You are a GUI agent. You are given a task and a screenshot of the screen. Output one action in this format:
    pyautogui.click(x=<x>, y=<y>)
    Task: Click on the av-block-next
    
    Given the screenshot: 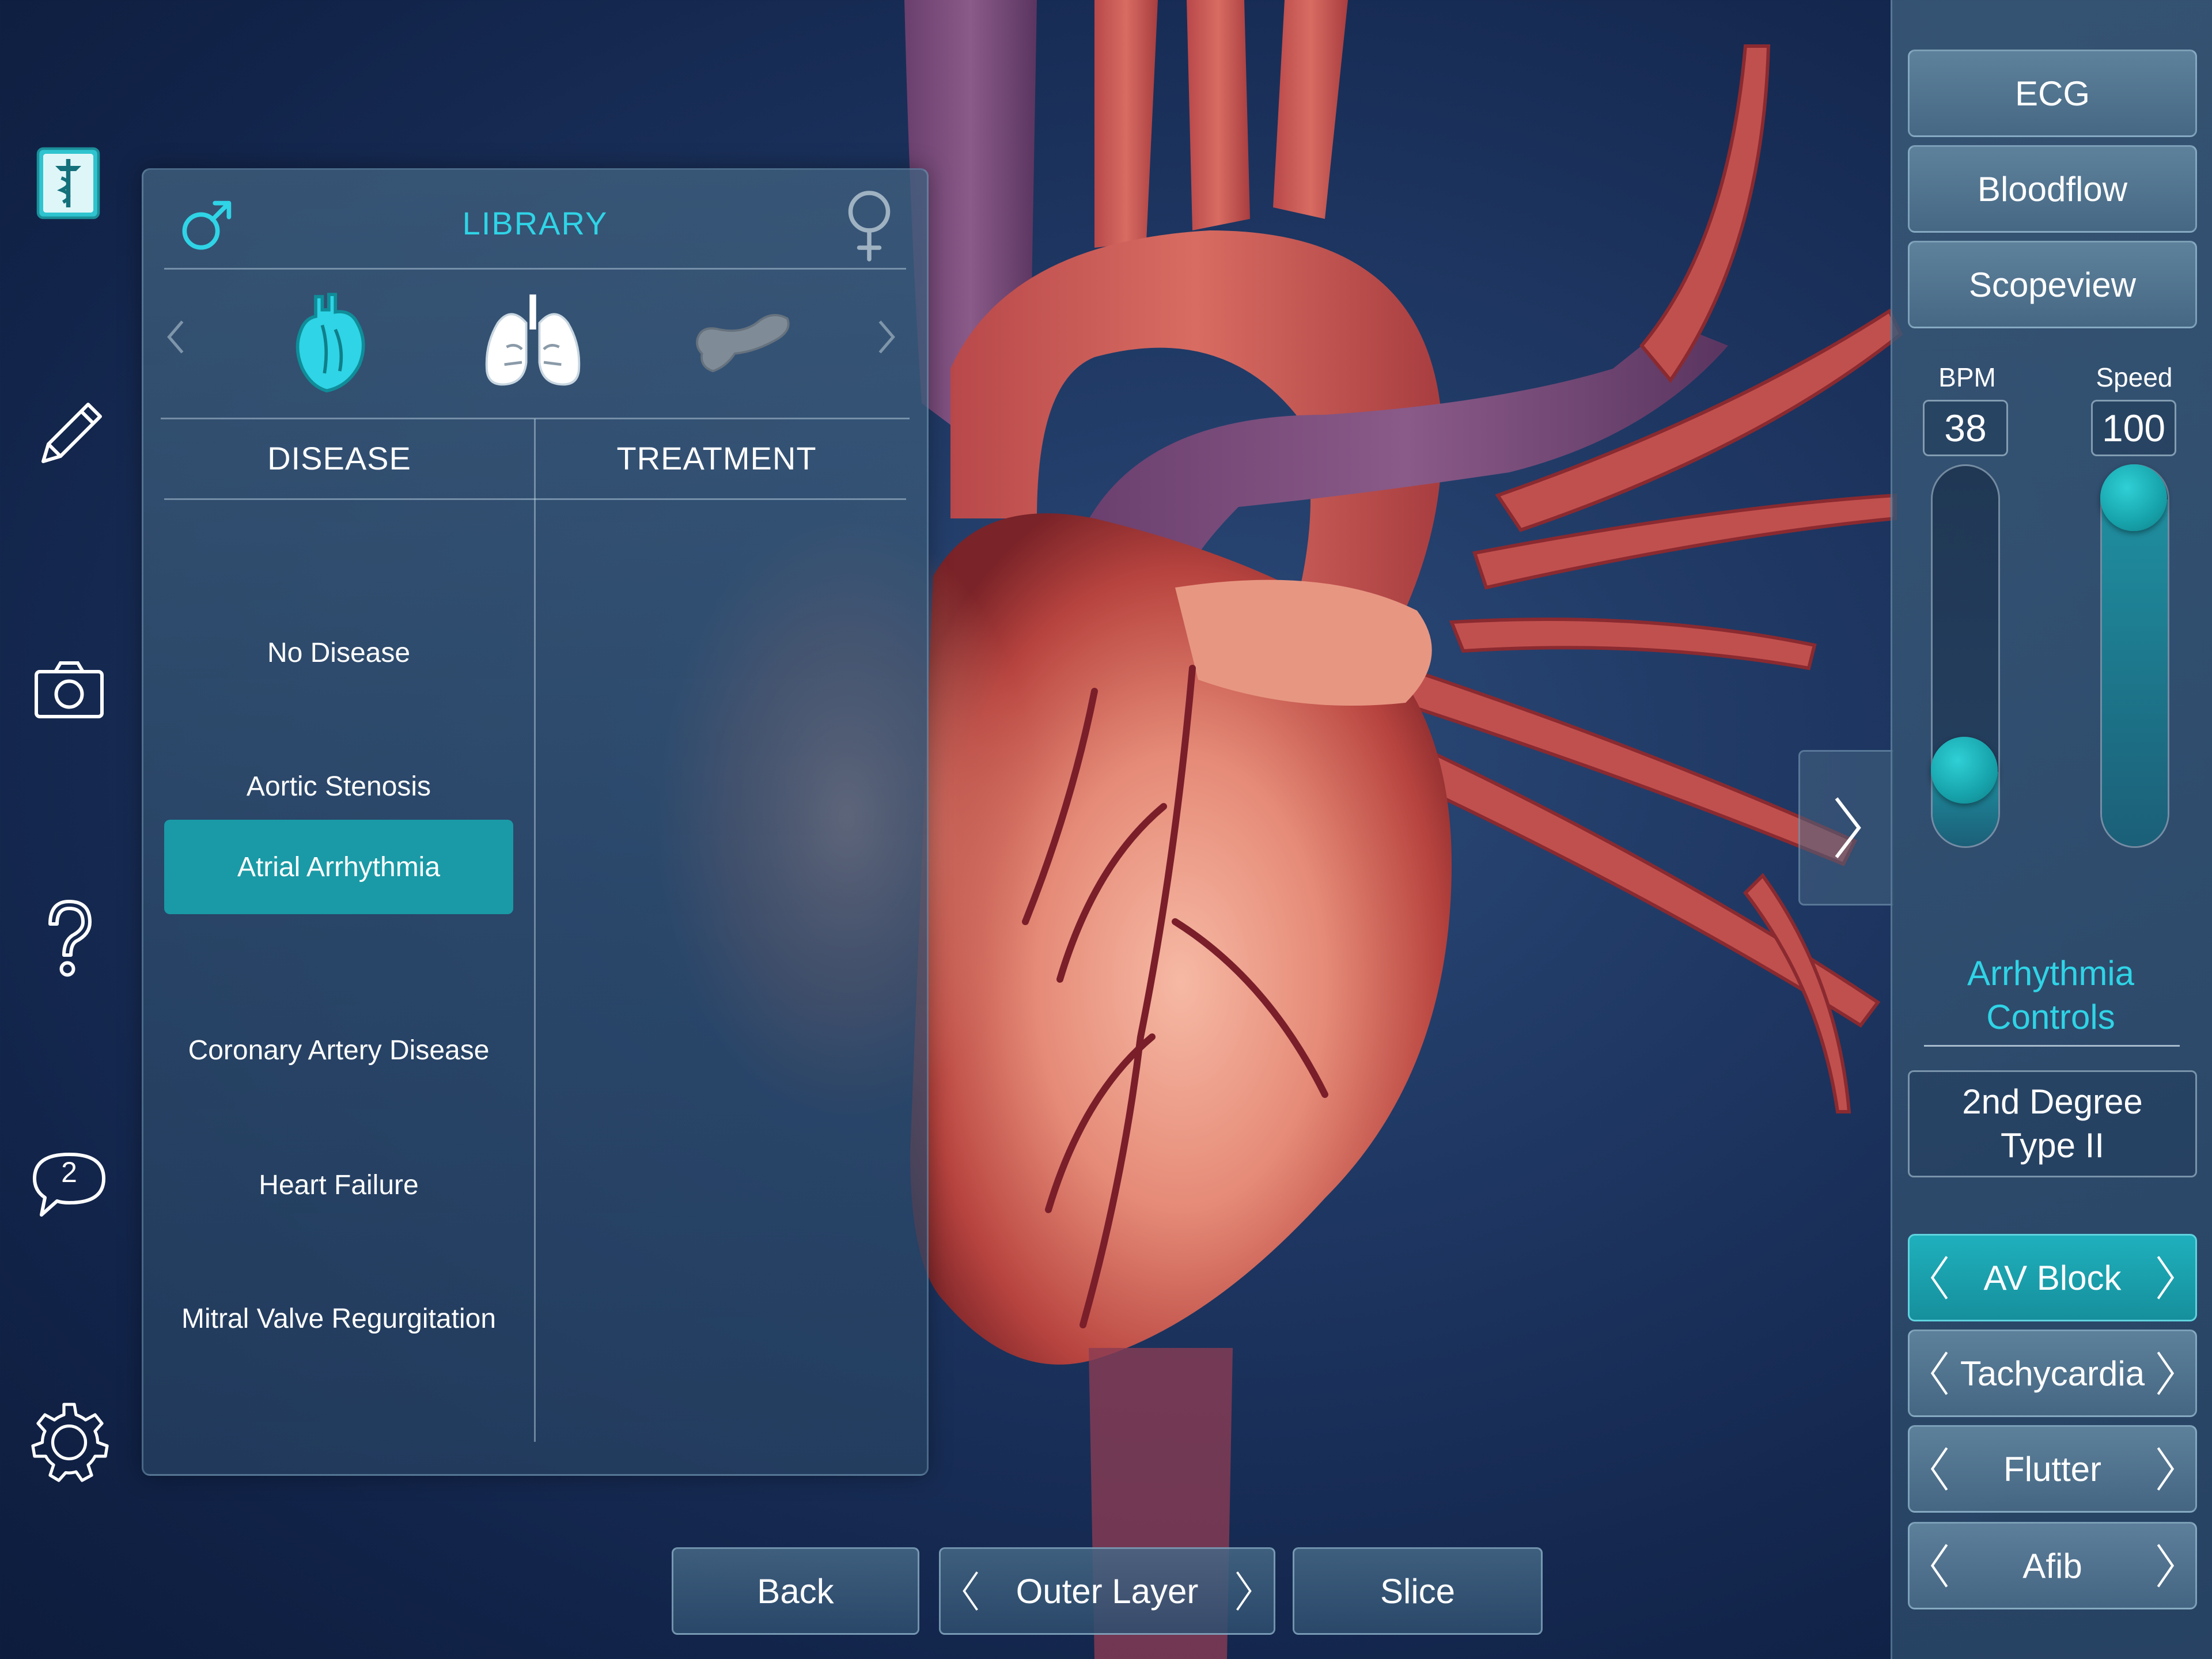 What is the action you would take?
    pyautogui.click(x=2165, y=1278)
    